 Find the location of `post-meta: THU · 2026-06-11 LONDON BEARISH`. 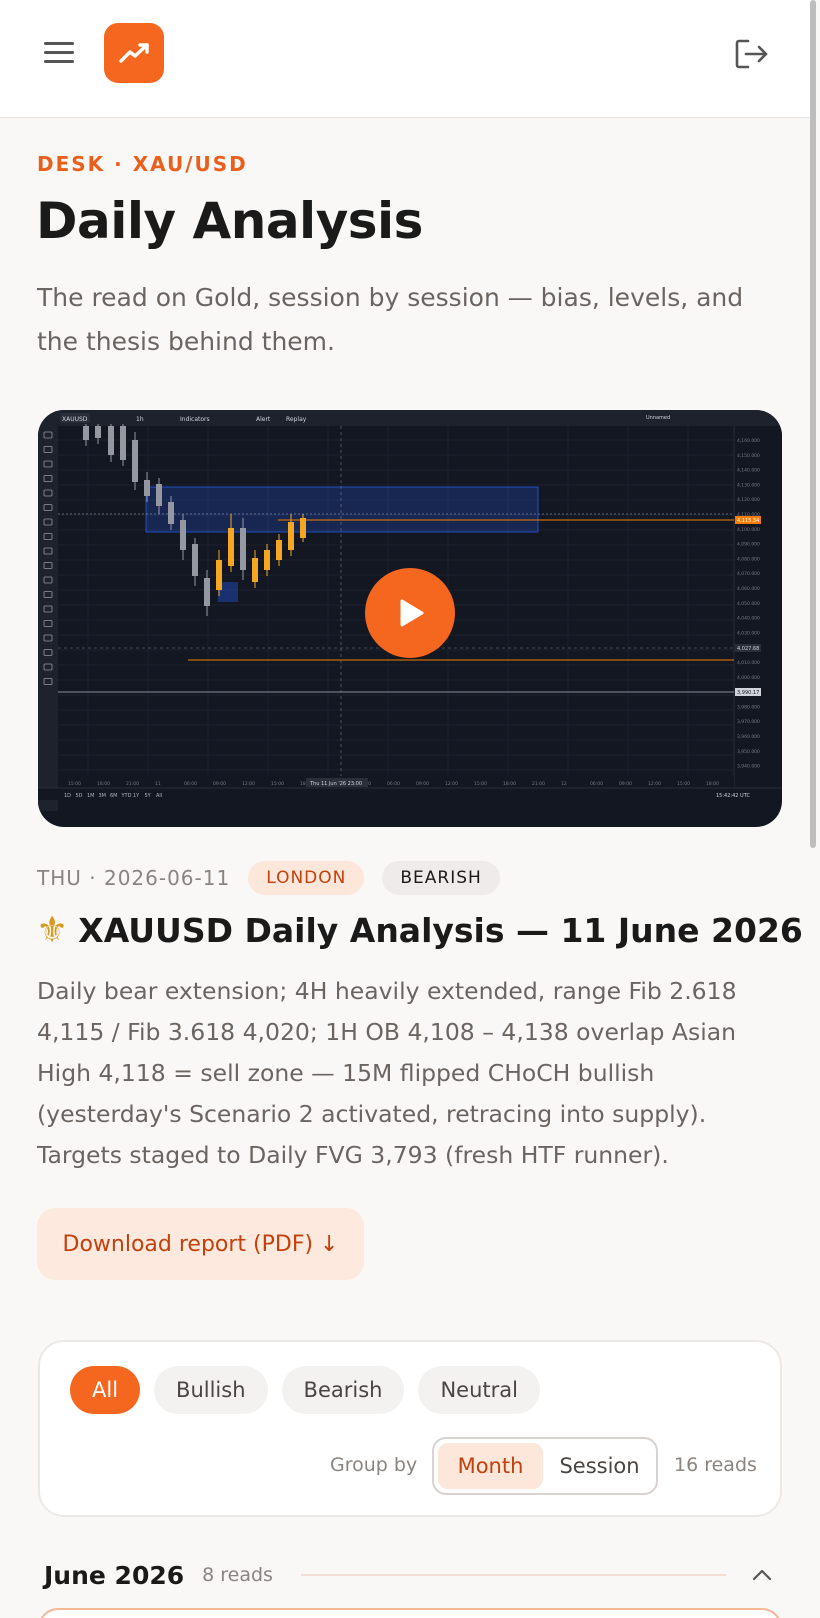

post-meta: THU · 2026-06-11 LONDON BEARISH is located at coordinates (268, 878).